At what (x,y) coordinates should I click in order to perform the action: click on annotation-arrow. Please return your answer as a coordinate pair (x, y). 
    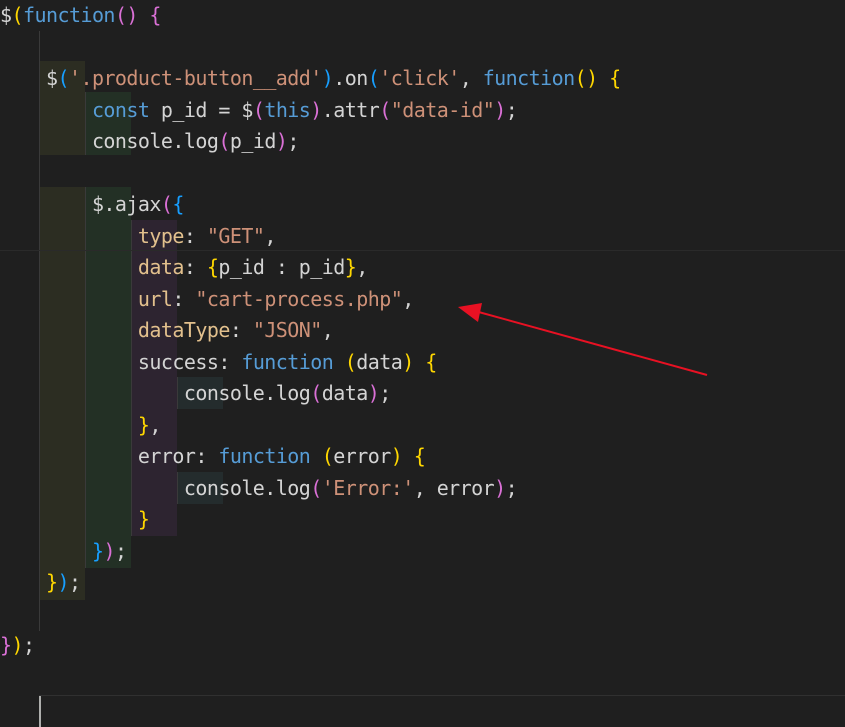
    Looking at the image, I should click on (583, 339).